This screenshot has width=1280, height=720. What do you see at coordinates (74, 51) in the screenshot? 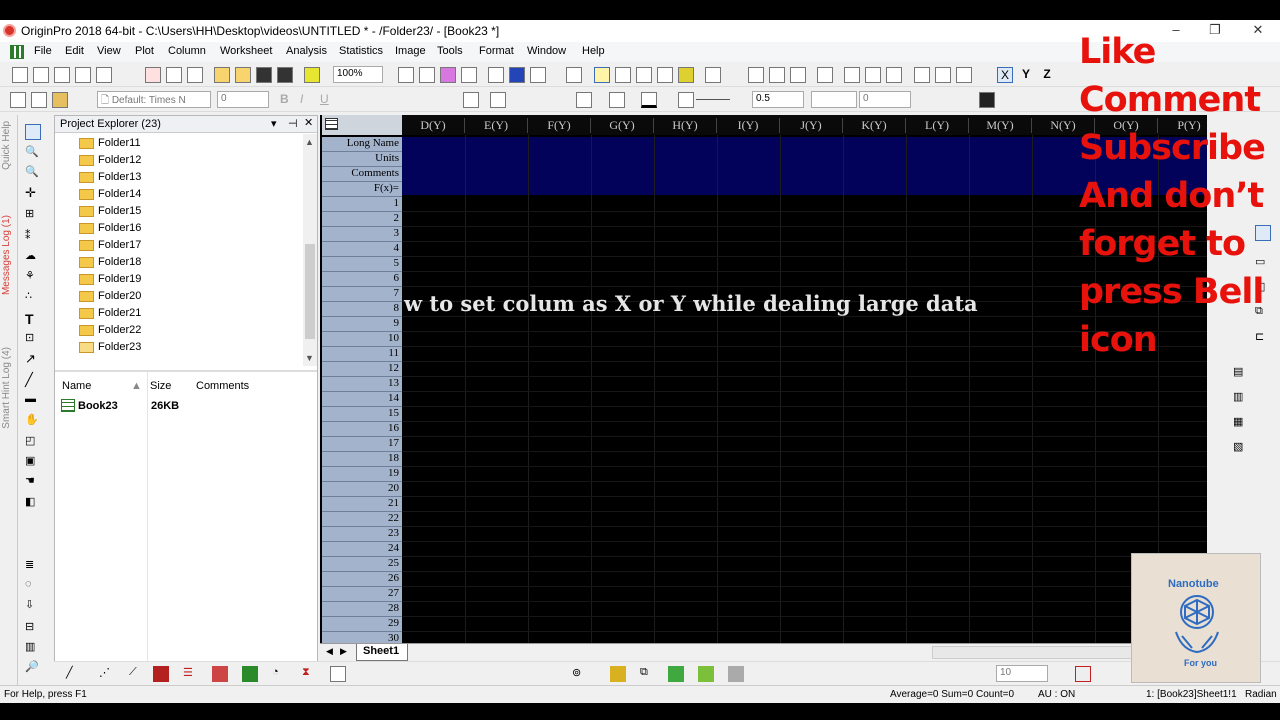
I see `menu-edit: Edit` at bounding box center [74, 51].